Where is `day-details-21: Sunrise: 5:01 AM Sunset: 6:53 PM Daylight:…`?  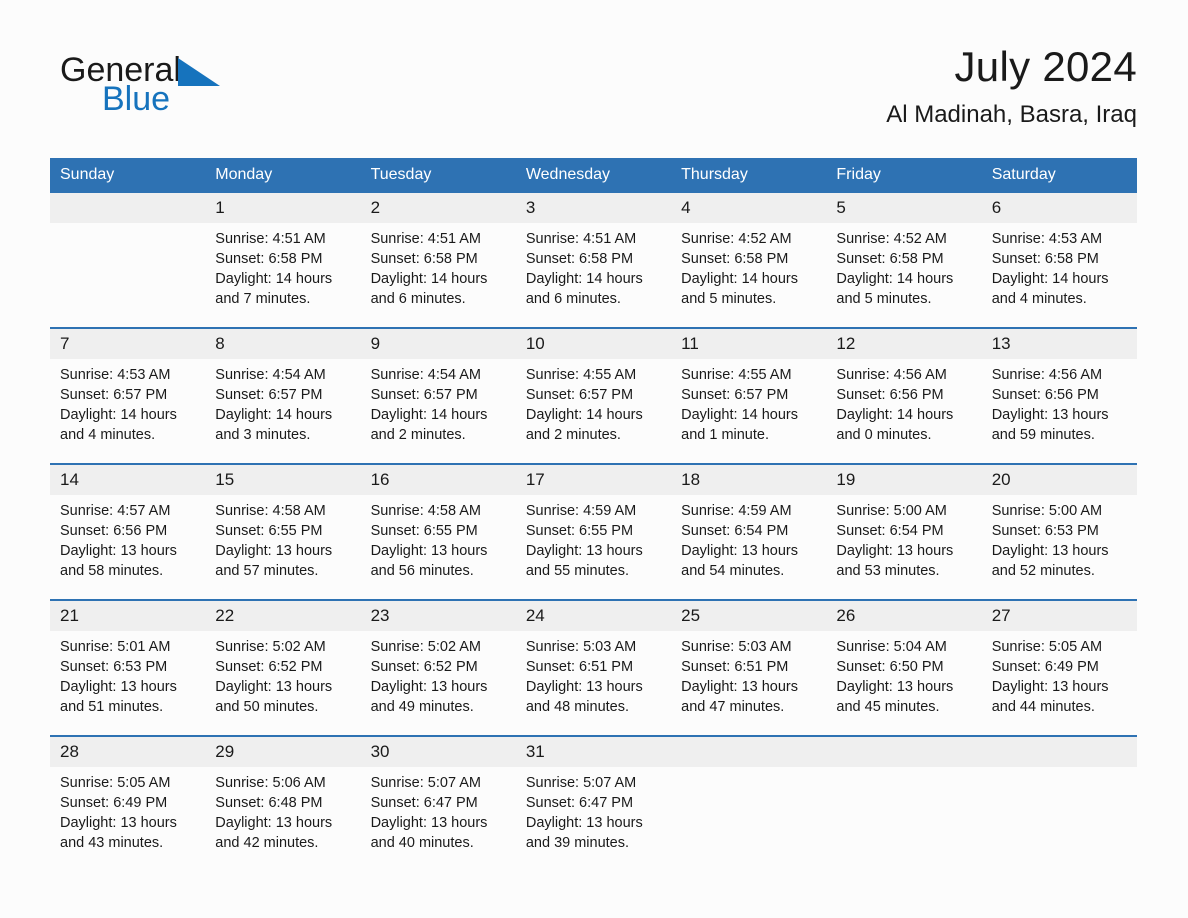 day-details-21: Sunrise: 5:01 AM Sunset: 6:53 PM Daylight:… is located at coordinates (128, 683).